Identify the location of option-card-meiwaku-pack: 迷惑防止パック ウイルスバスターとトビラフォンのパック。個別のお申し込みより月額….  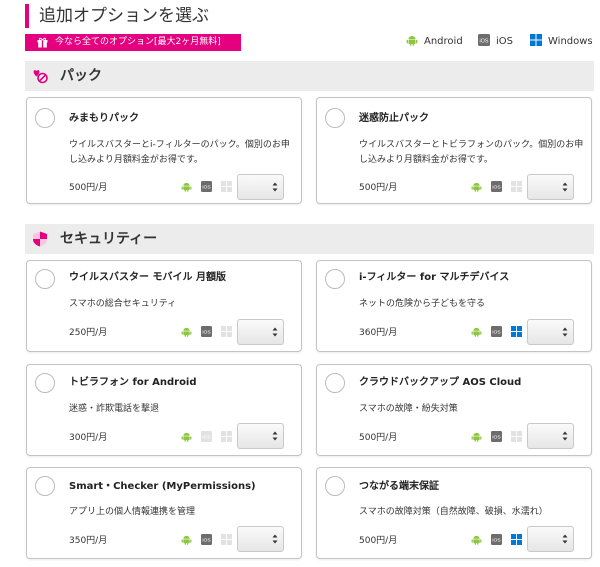
(454, 150).